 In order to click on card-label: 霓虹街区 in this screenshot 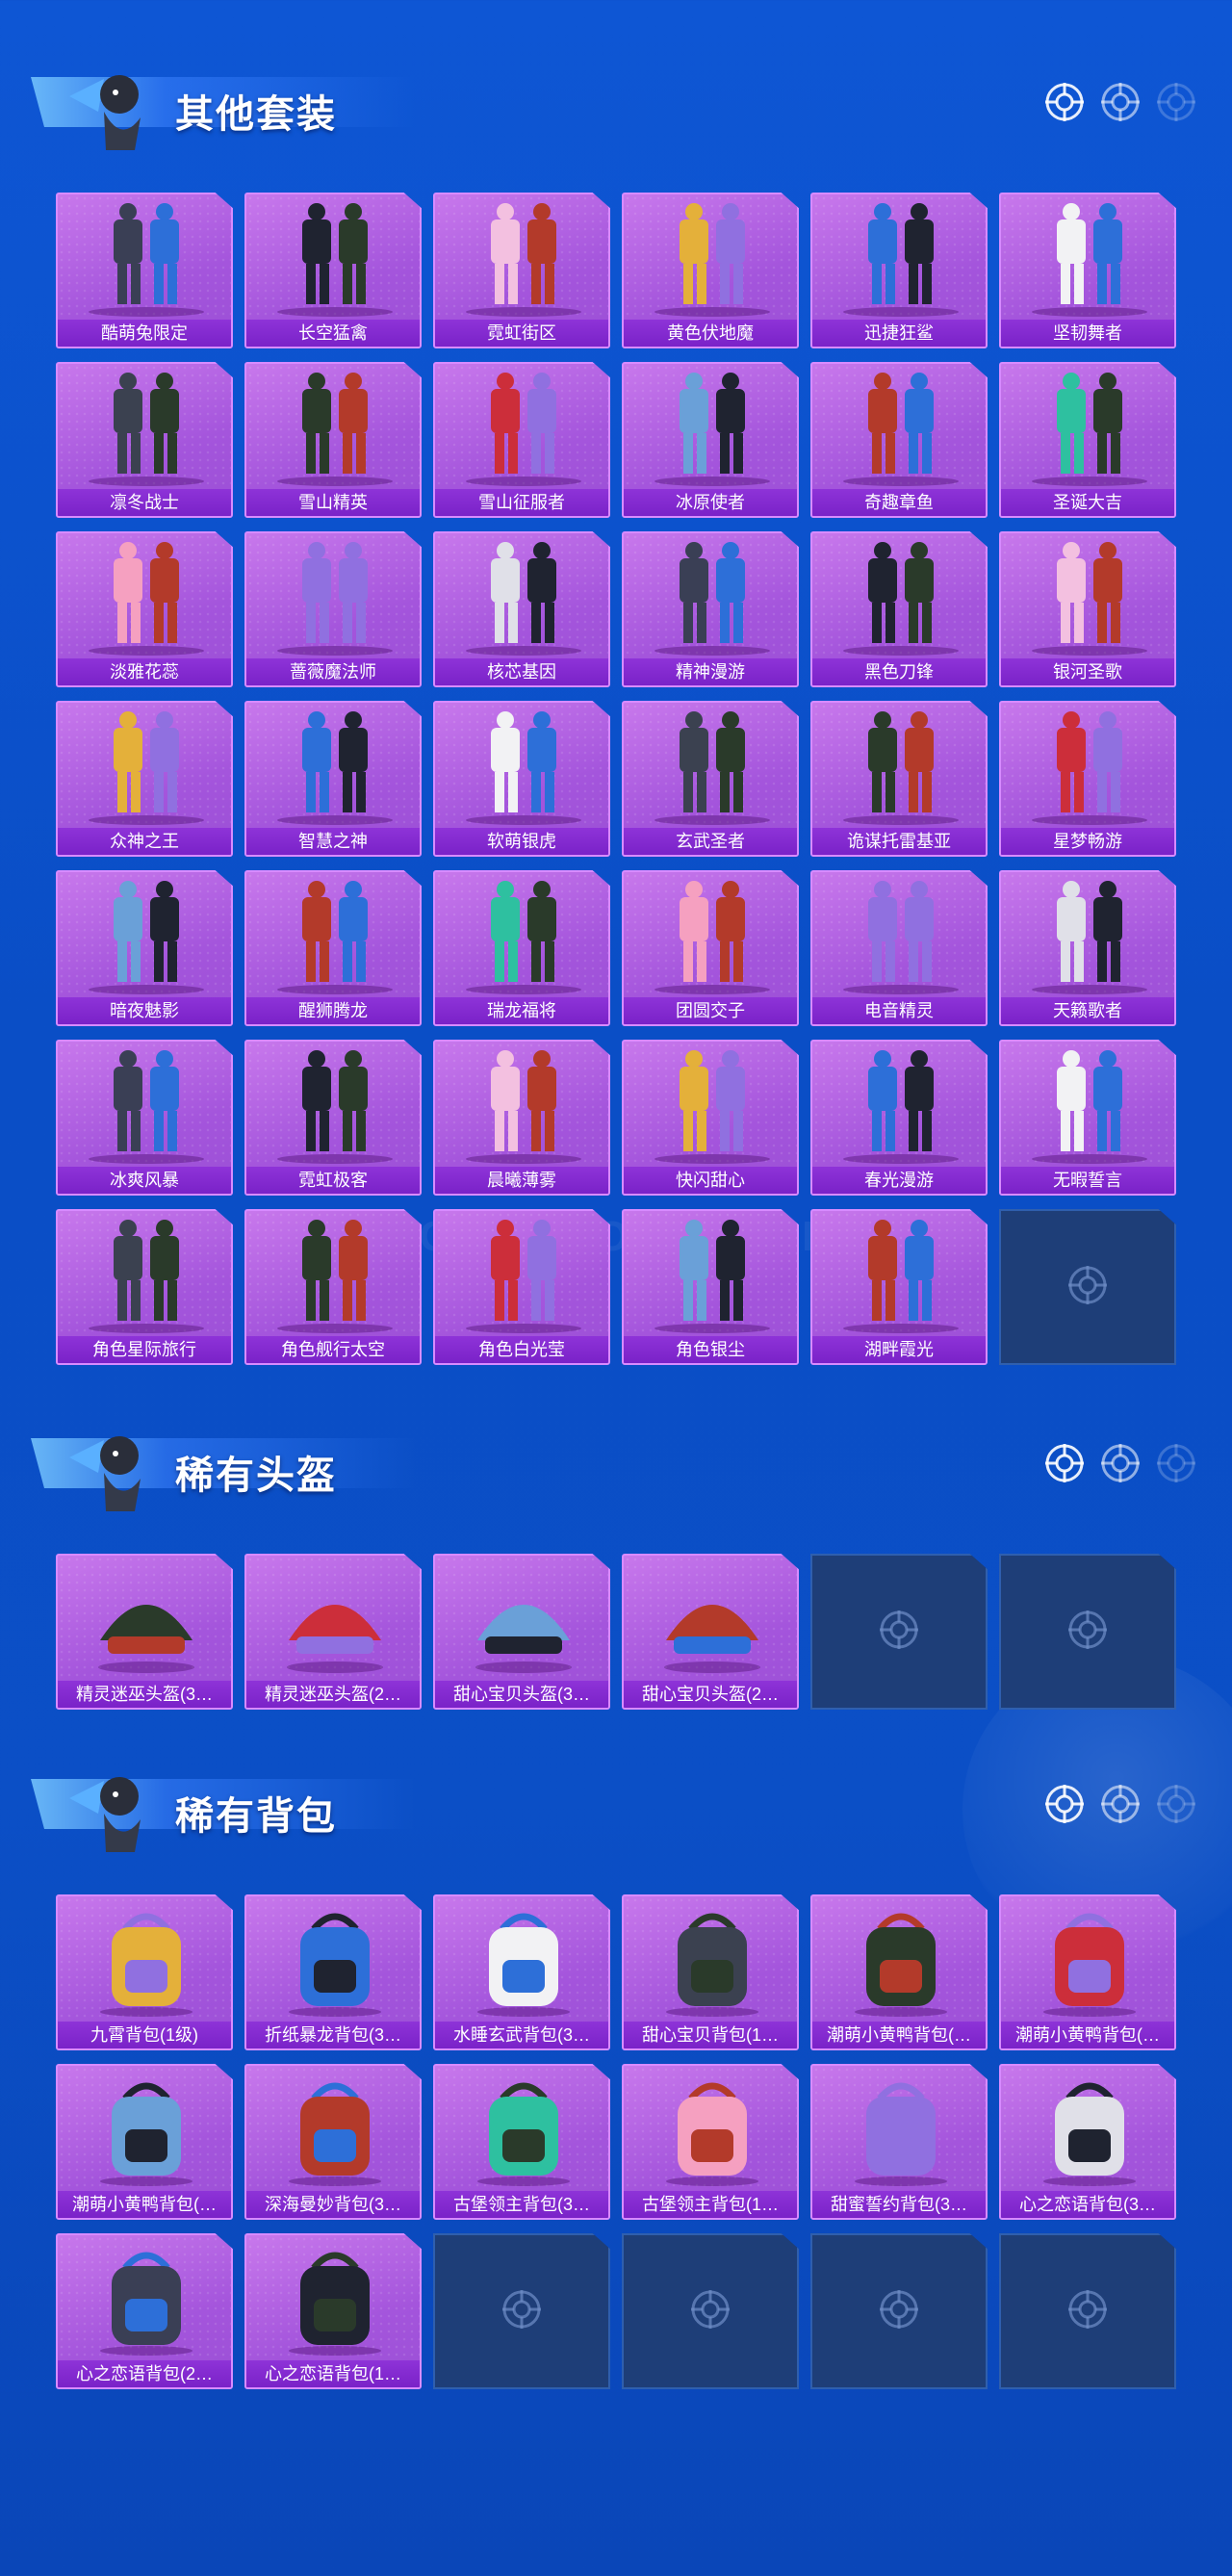, I will do `click(521, 334)`.